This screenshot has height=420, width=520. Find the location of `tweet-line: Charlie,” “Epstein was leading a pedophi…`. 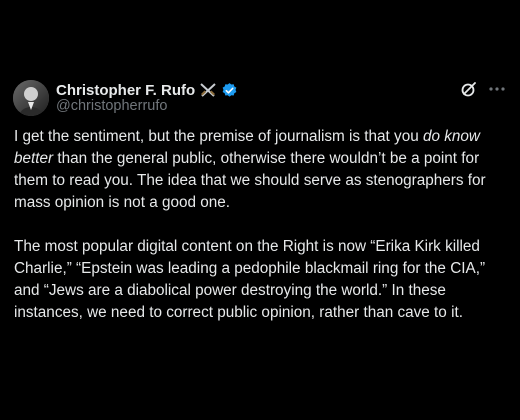

tweet-line: Charlie,” “Epstein was leading a pedophi… is located at coordinates (250, 268).